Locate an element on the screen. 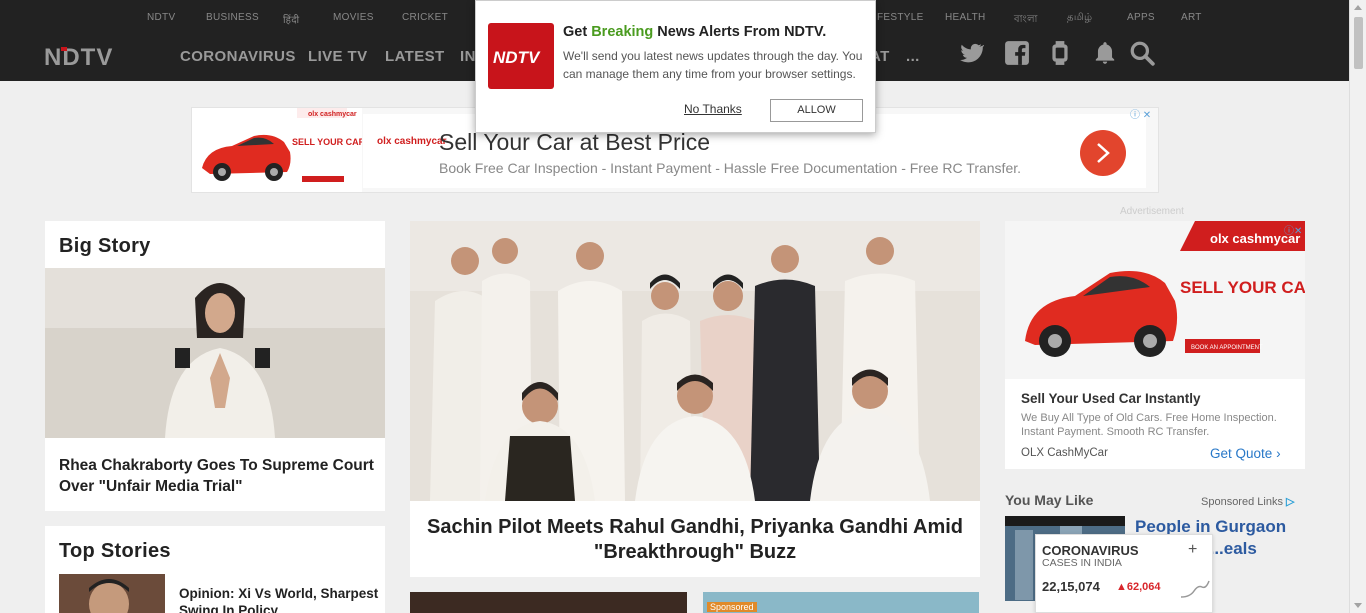 The width and height of the screenshot is (1366, 613). twitter-icon is located at coordinates (971, 53).